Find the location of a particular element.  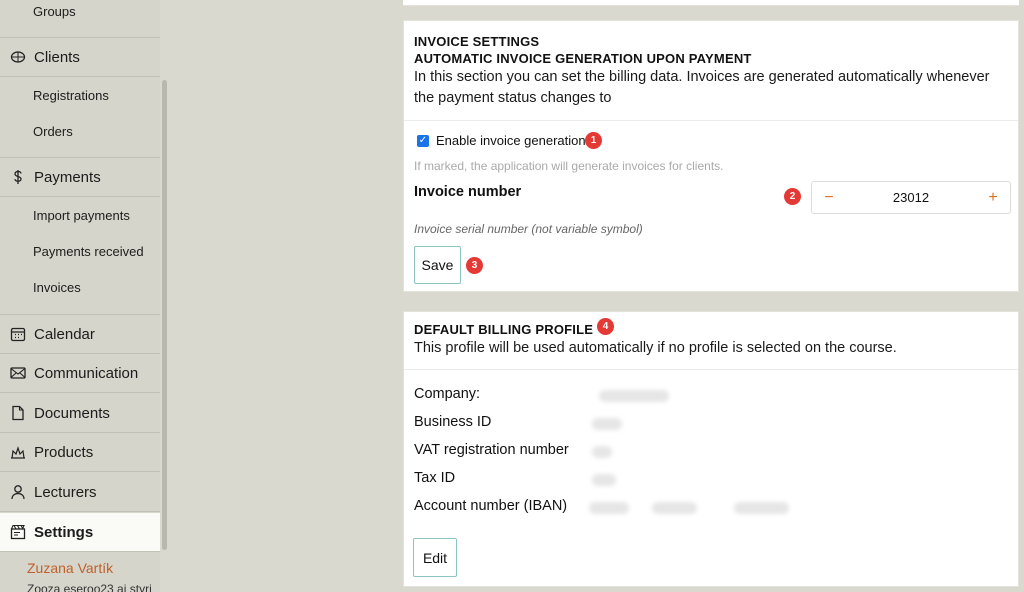

user-icon is located at coordinates (18, 492).